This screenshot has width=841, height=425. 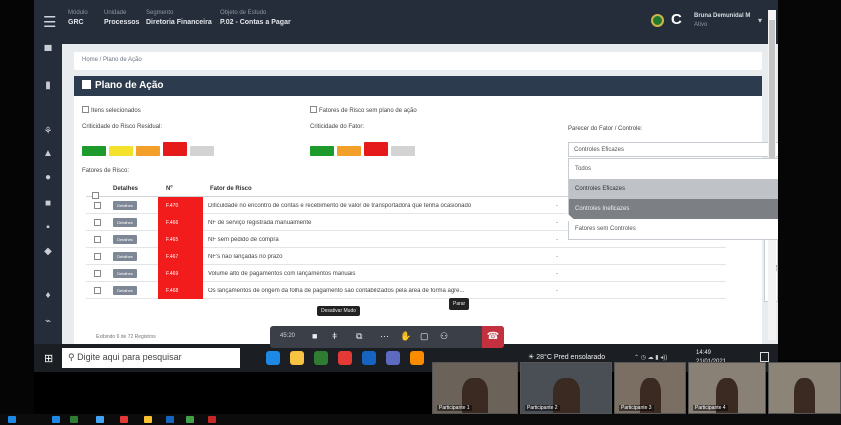 What do you see at coordinates (151, 358) in the screenshot?
I see `search-input: ⚲ Digite aqui para pesquisar` at bounding box center [151, 358].